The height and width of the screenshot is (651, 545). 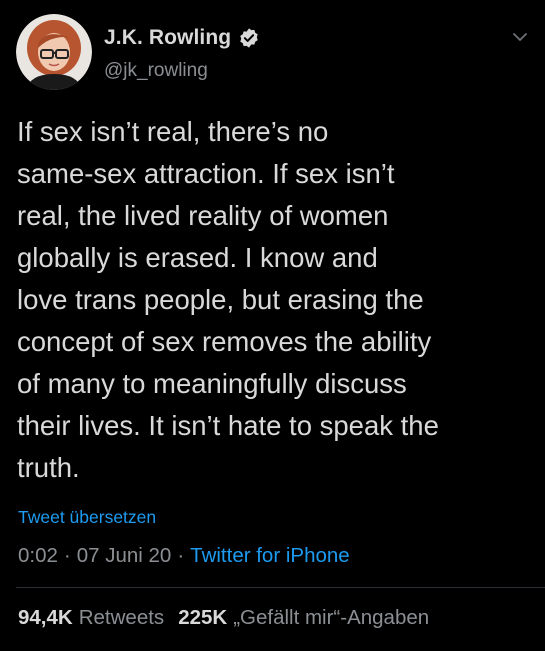 What do you see at coordinates (331, 617) in the screenshot?
I see `likes-label: „Gefällt mir“-Angaben` at bounding box center [331, 617].